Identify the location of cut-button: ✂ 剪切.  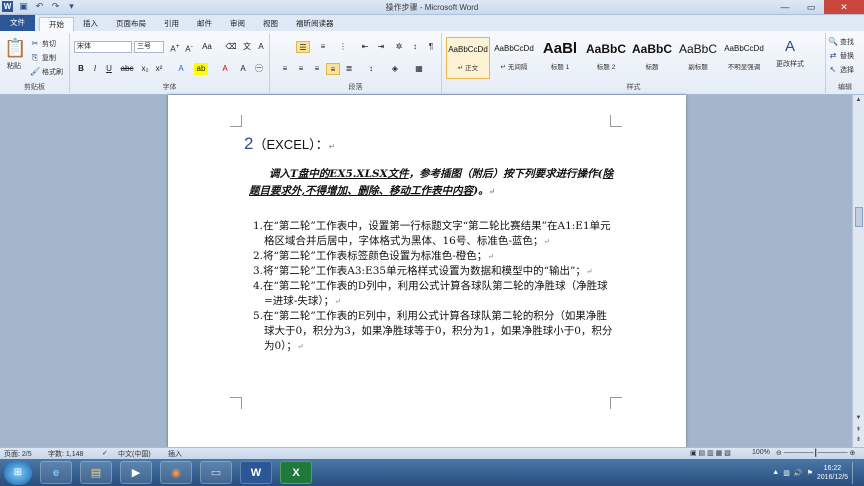
(43, 44).